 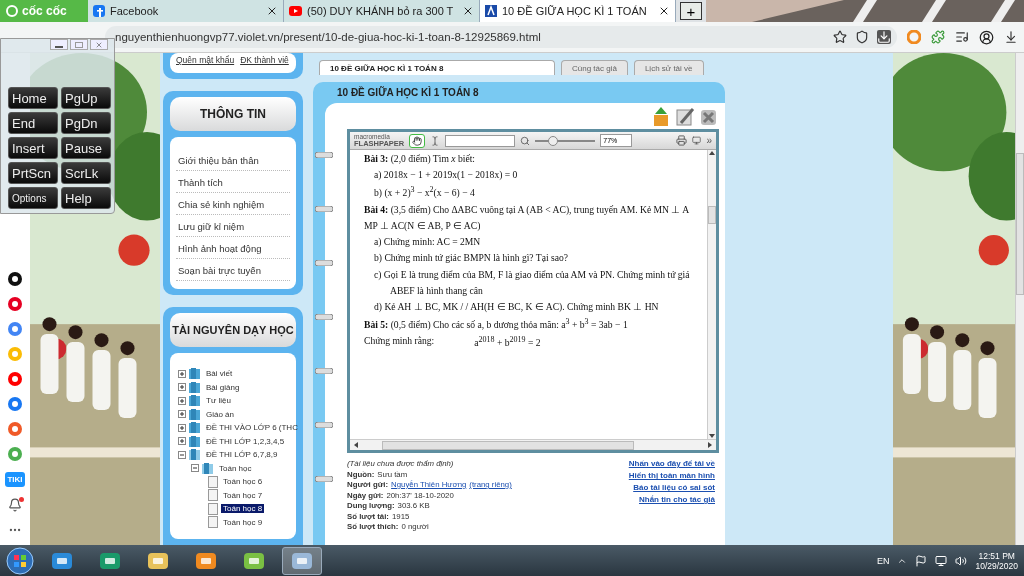 What do you see at coordinates (525, 140) in the screenshot?
I see `search-icon` at bounding box center [525, 140].